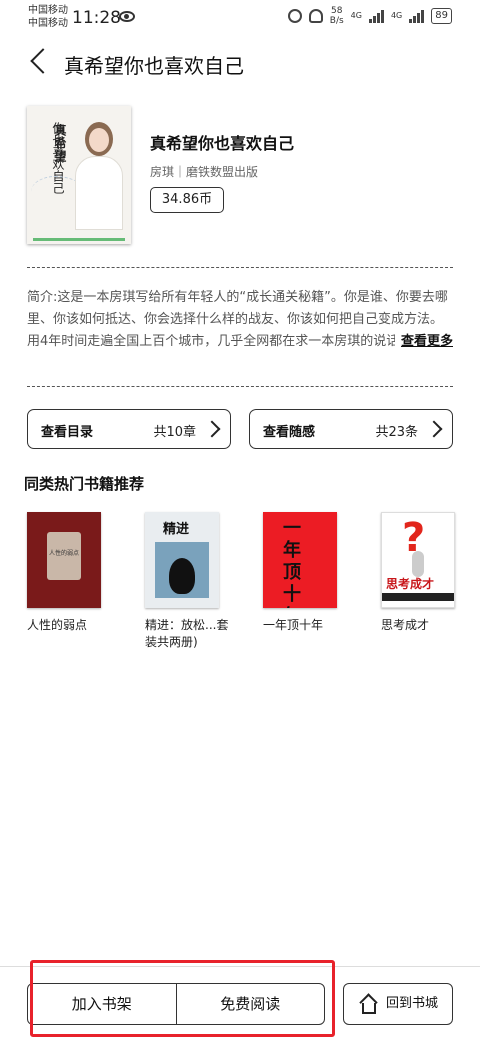 Image resolution: width=480 pixels, height=1040 pixels. I want to click on cover-footer-bar, so click(79, 239).